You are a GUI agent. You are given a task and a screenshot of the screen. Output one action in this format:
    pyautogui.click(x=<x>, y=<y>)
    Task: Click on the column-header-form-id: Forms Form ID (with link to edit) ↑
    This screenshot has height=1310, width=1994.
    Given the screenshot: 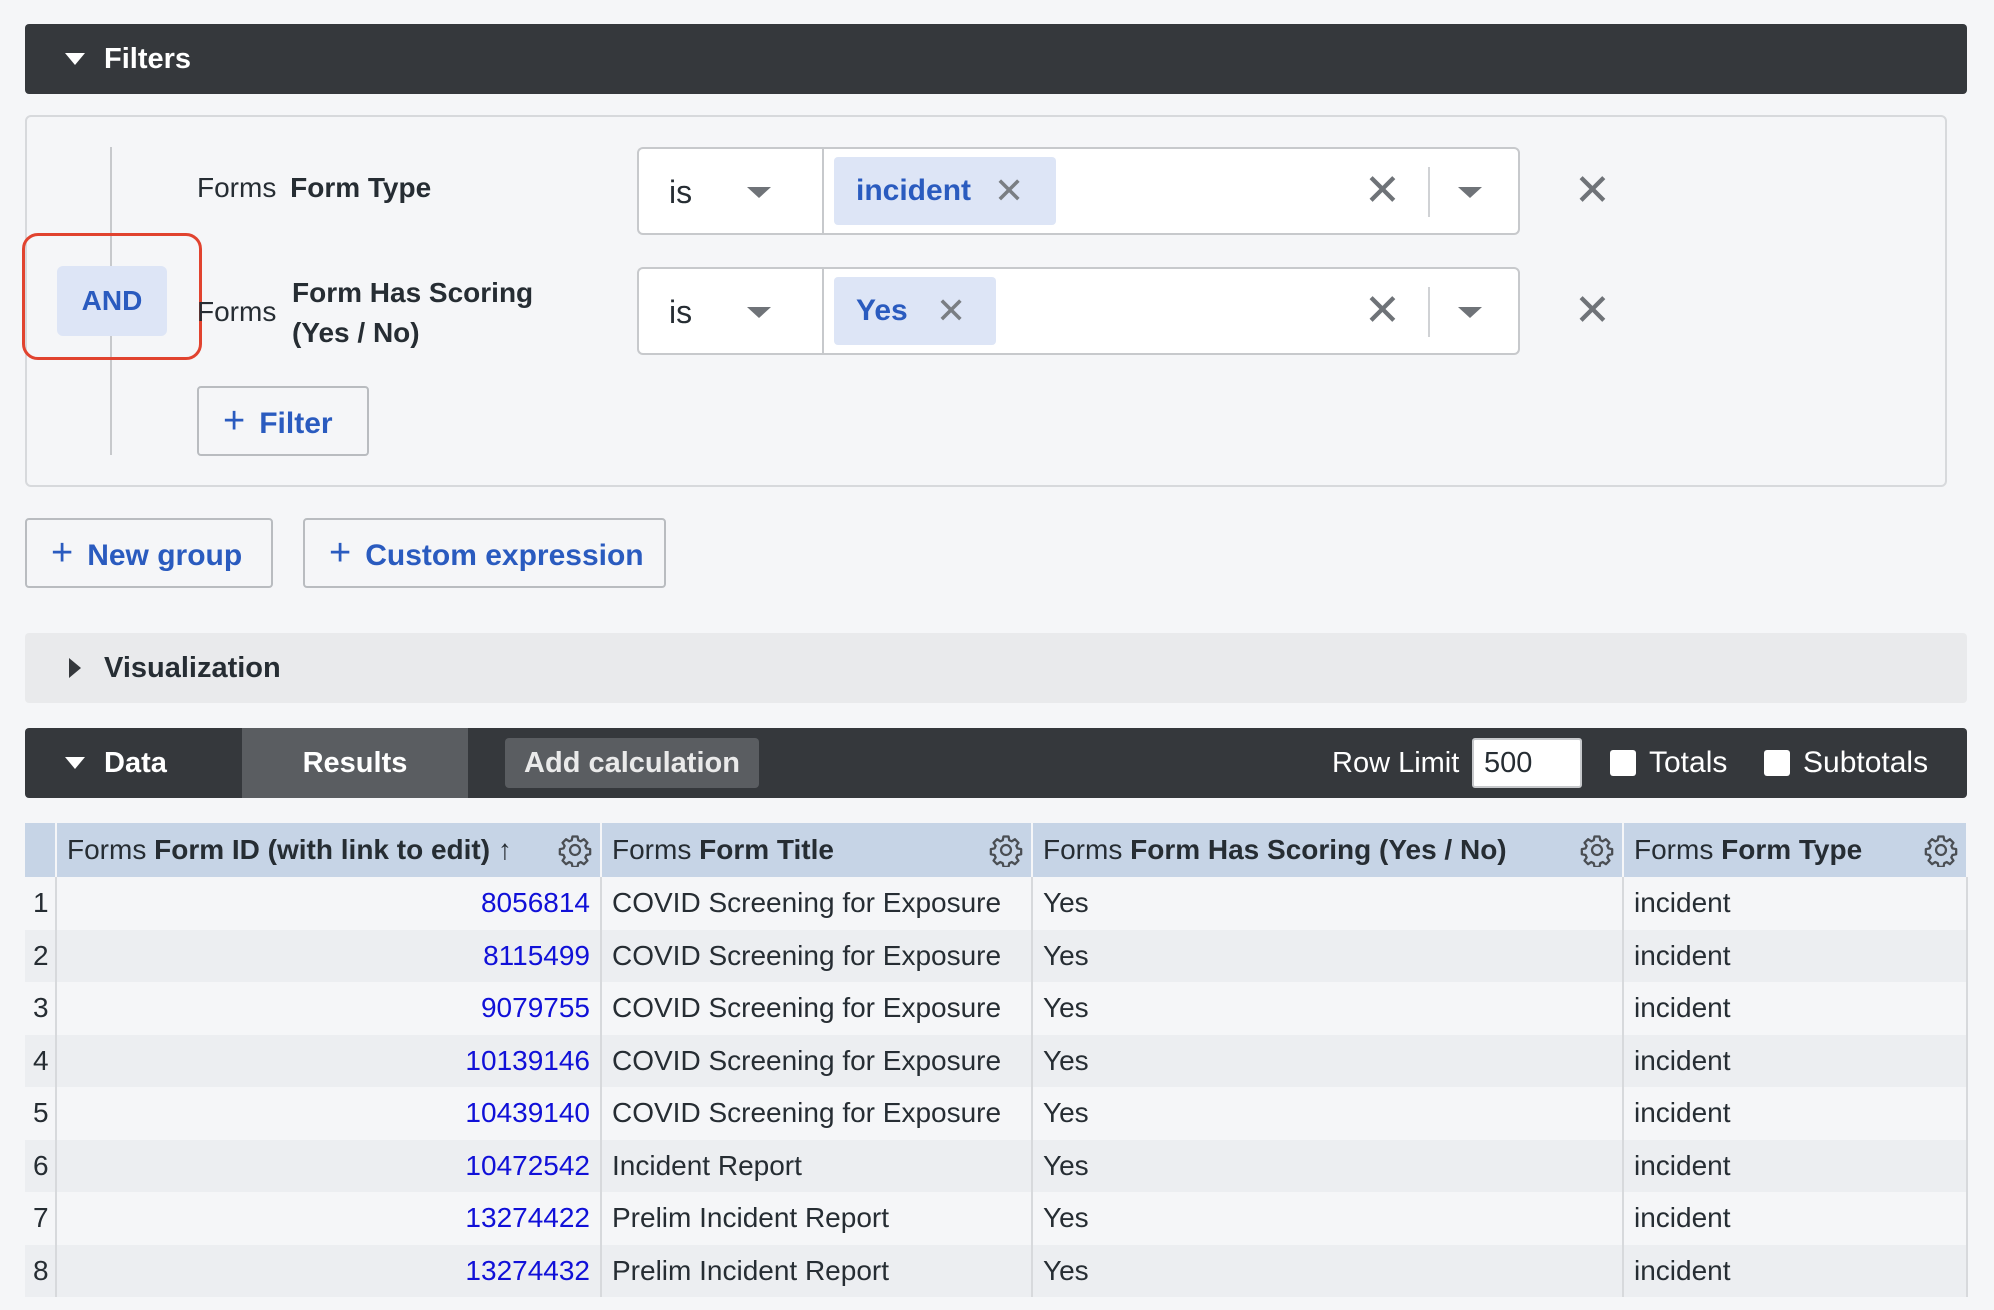 What is the action you would take?
    pyautogui.click(x=329, y=850)
    